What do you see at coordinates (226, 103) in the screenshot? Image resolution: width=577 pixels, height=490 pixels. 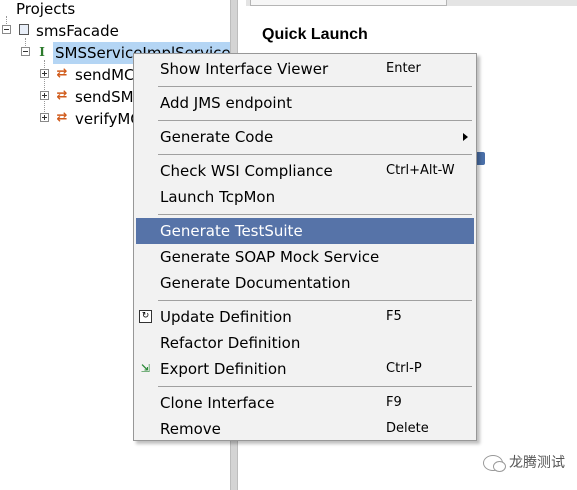 I see `menu-item-label: Add JMS endpoint` at bounding box center [226, 103].